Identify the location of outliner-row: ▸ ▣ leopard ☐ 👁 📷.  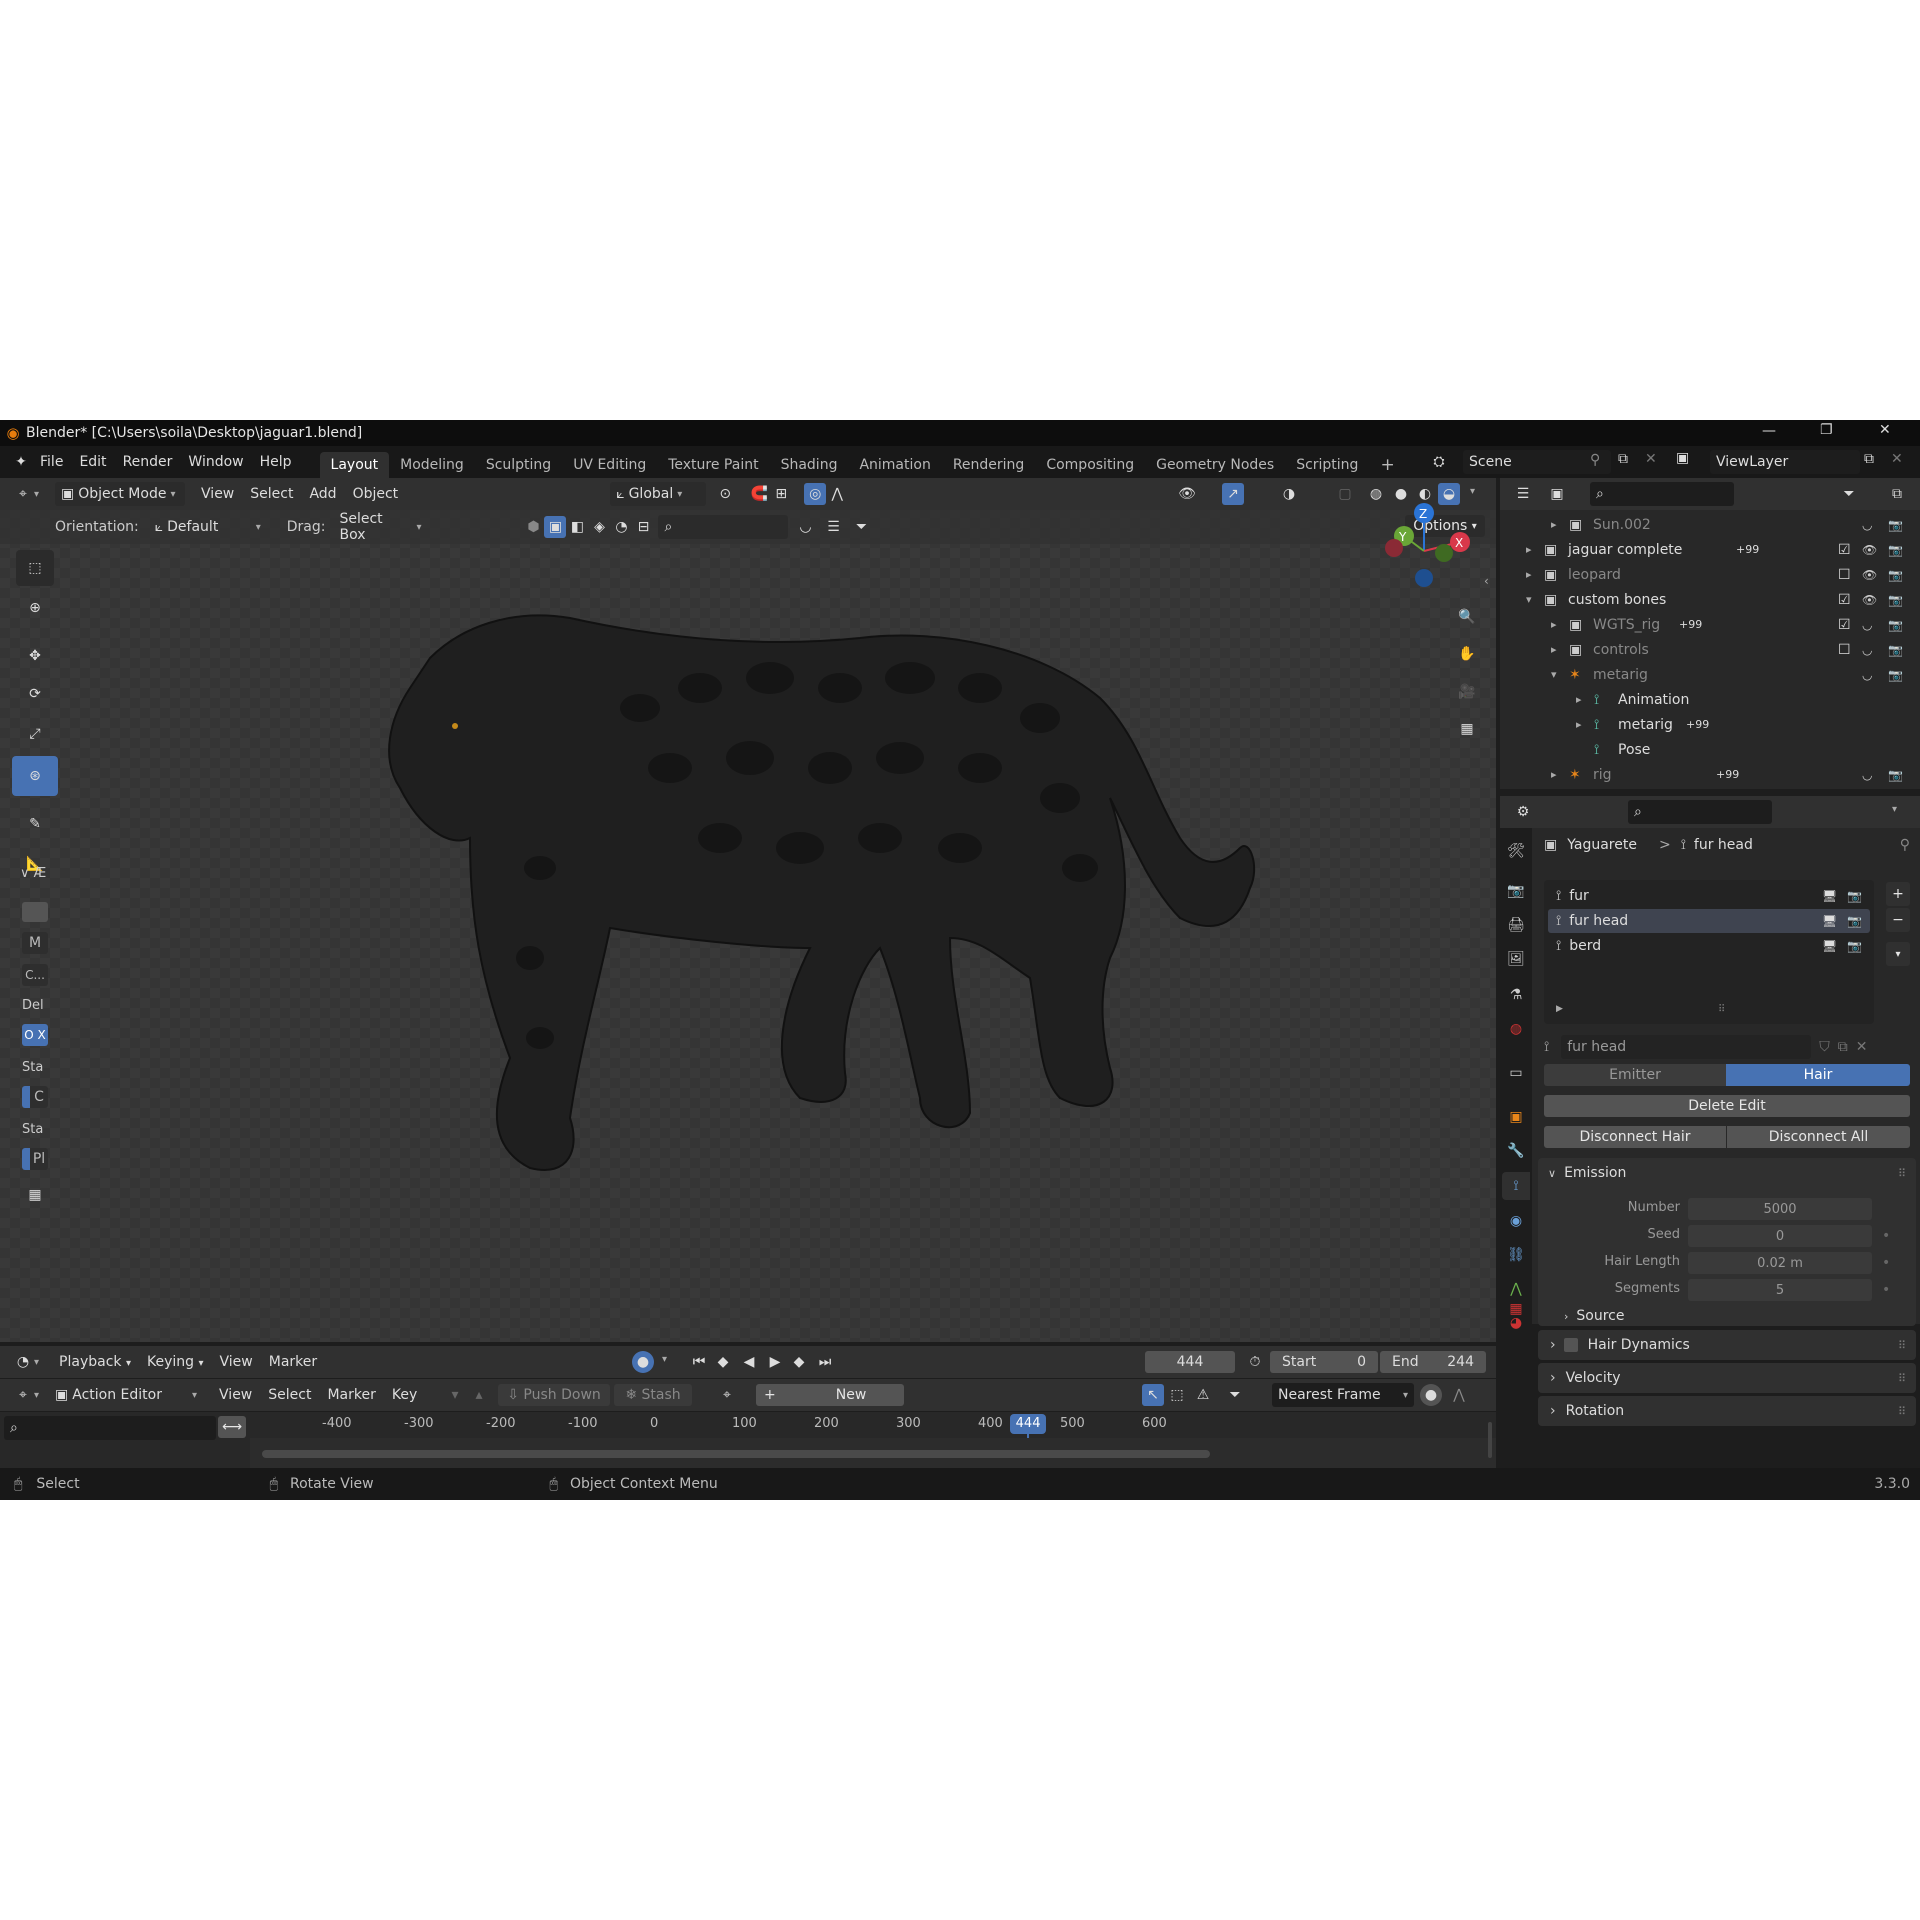
(1710, 574).